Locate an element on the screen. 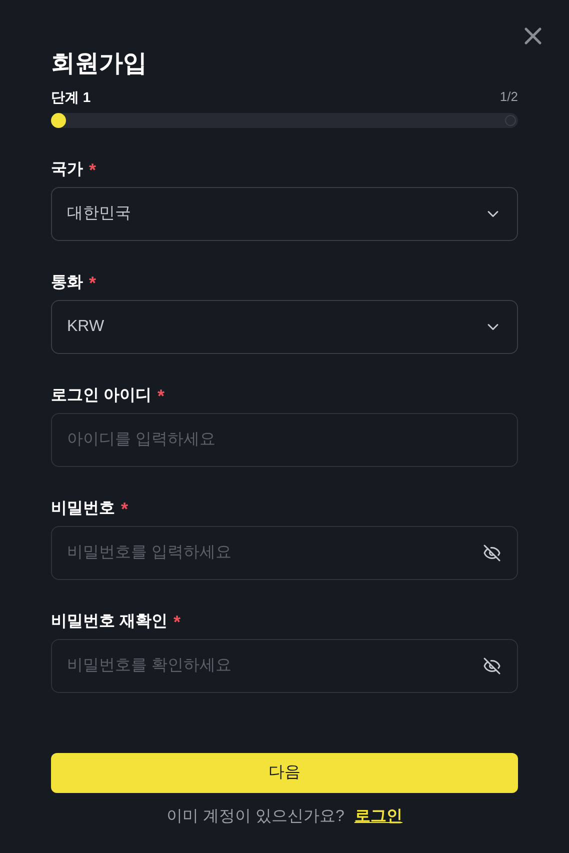 The width and height of the screenshot is (569, 853). step-label: 단계 1 is located at coordinates (71, 97).